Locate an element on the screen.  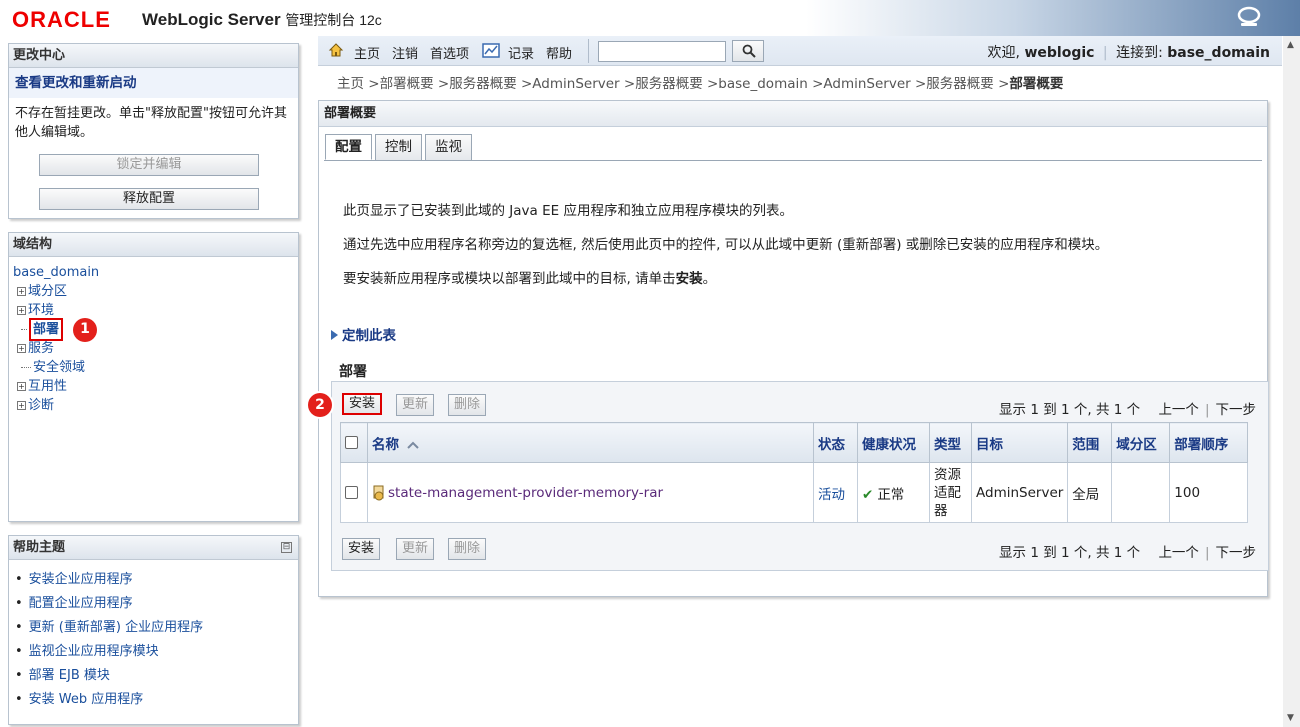
home-link: 主页 is located at coordinates (367, 52).